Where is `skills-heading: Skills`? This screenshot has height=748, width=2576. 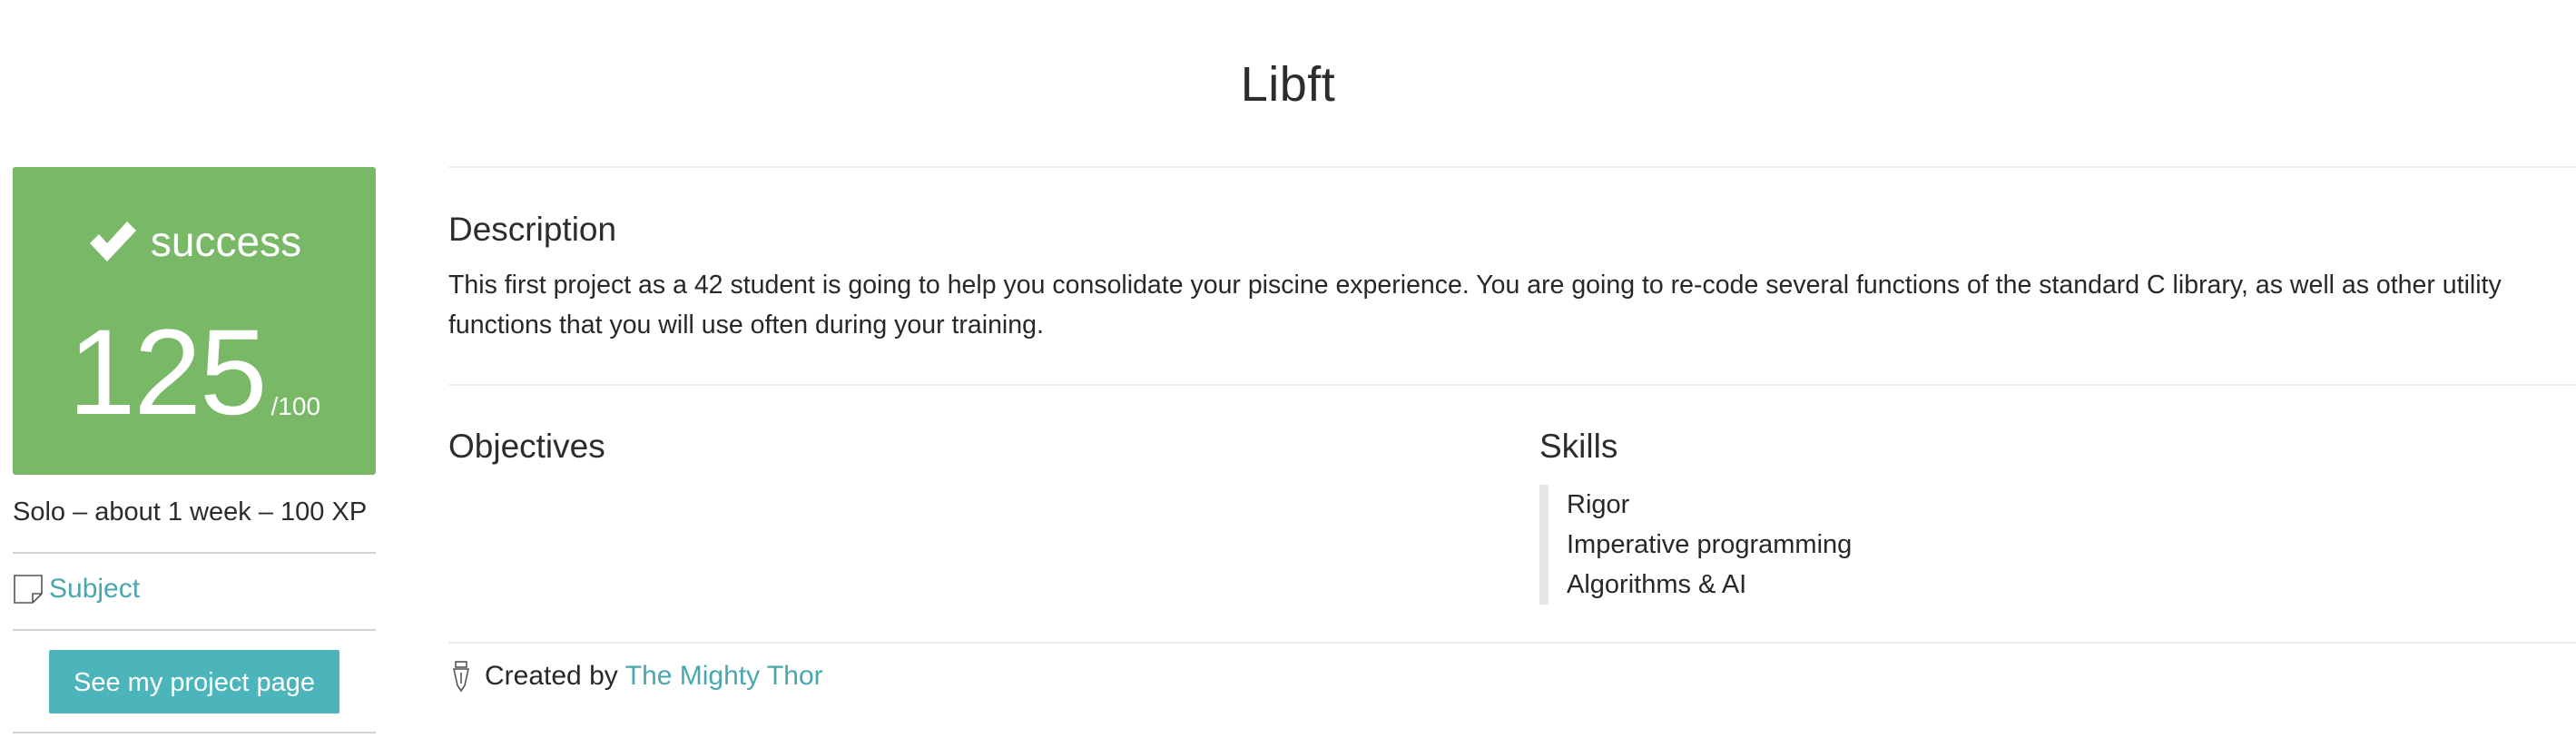
skills-heading: Skills is located at coordinates (1578, 446).